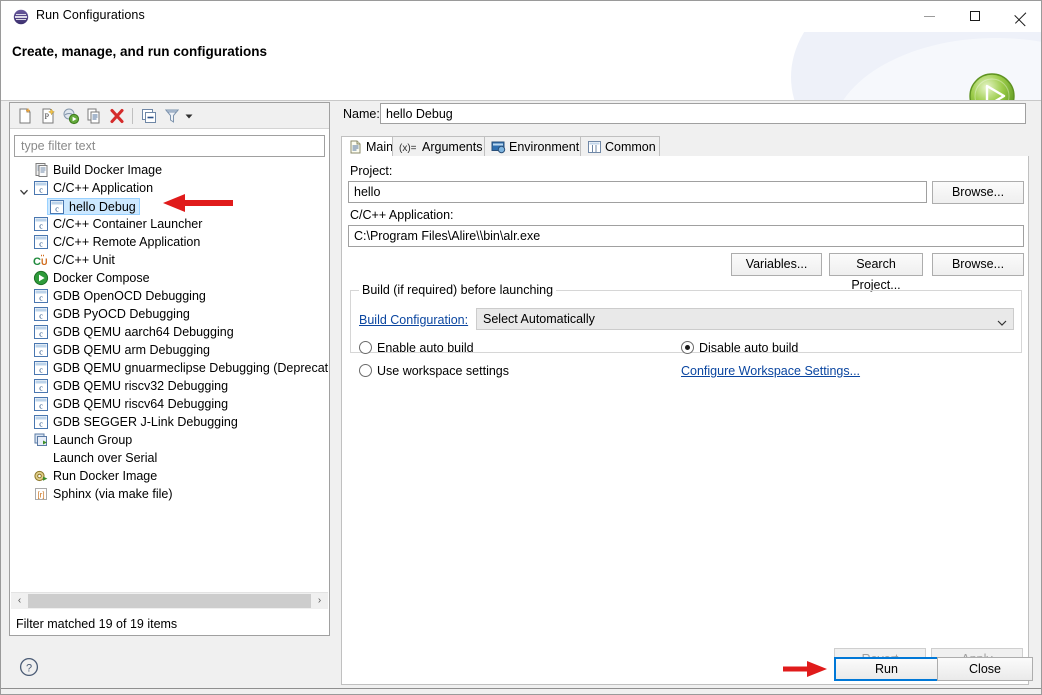  What do you see at coordinates (521, 691) in the screenshot?
I see `window-bottom-edge` at bounding box center [521, 691].